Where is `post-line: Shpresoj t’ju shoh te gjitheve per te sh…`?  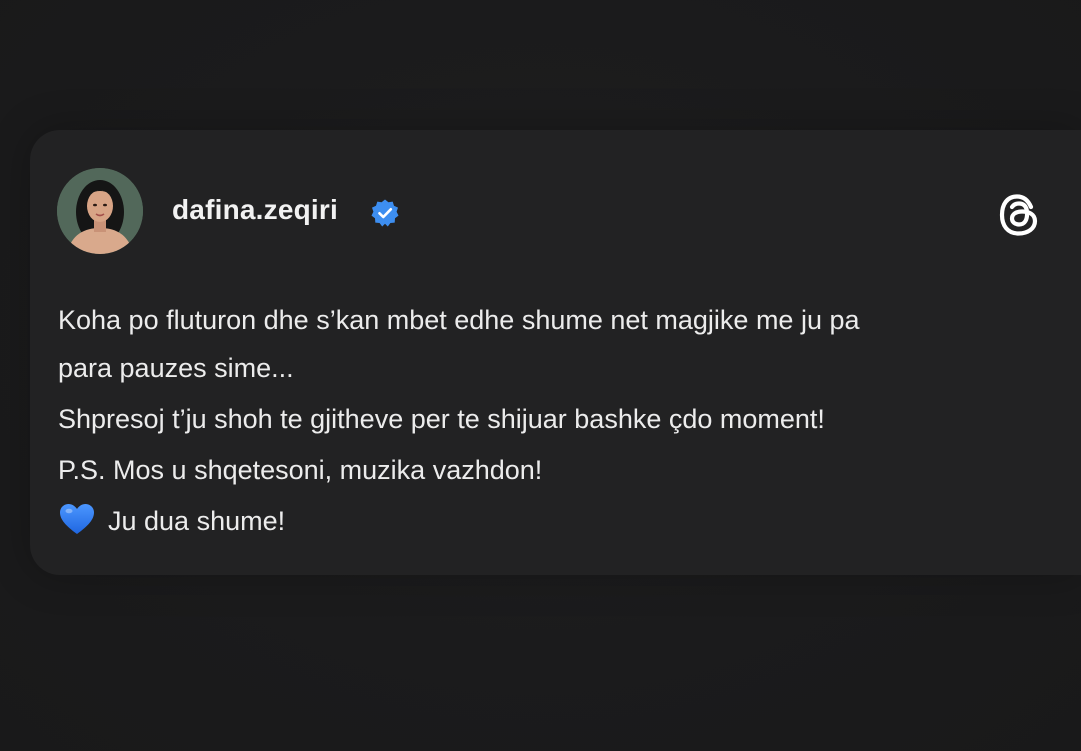 post-line: Shpresoj t’ju shoh te gjitheve per te sh… is located at coordinates (441, 419).